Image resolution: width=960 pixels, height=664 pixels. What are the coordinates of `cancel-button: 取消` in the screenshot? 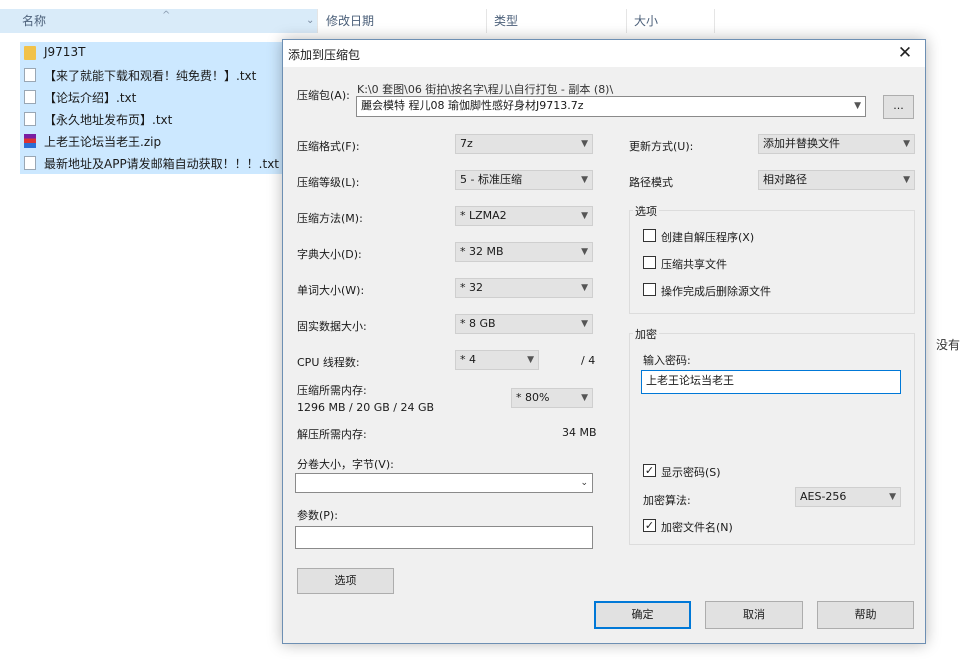 It's located at (754, 615).